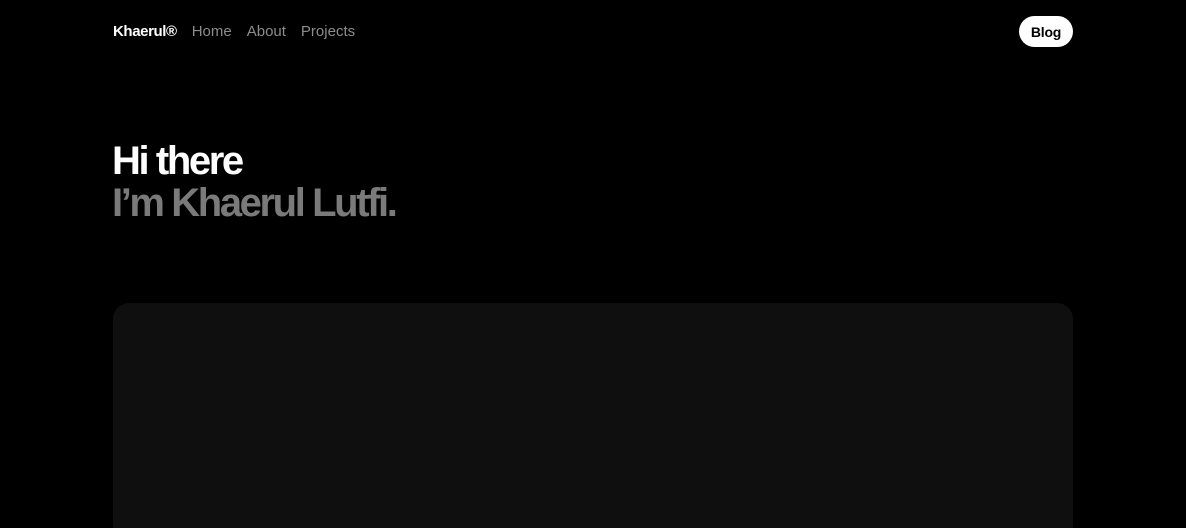 This screenshot has height=528, width=1186. What do you see at coordinates (593, 31) in the screenshot?
I see `top-nav: Khaerul® Home About Projects Blog` at bounding box center [593, 31].